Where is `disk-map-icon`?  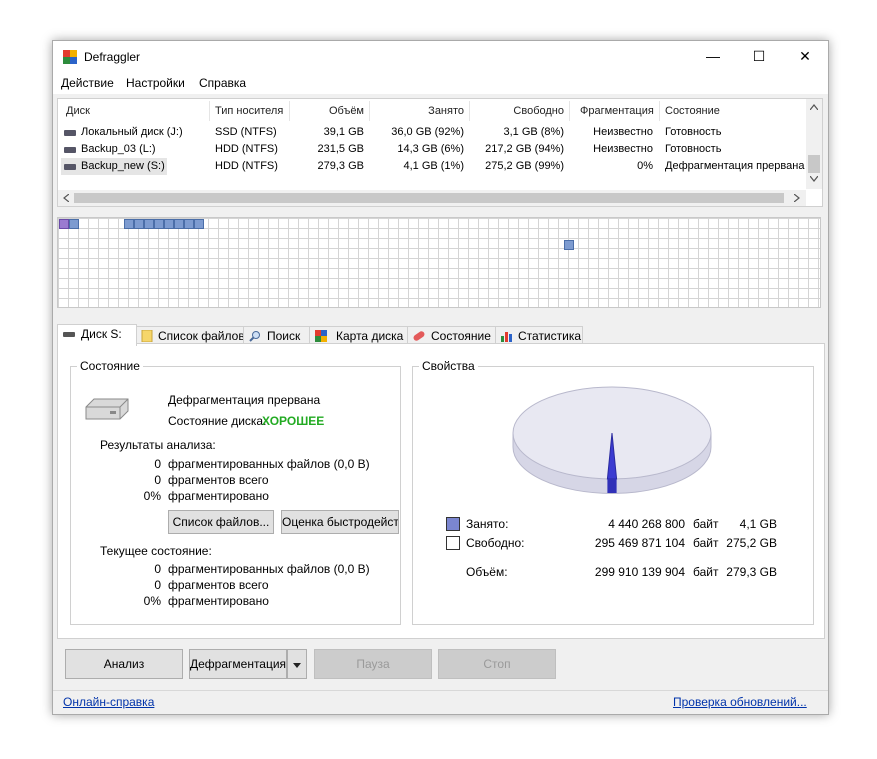 disk-map-icon is located at coordinates (321, 336).